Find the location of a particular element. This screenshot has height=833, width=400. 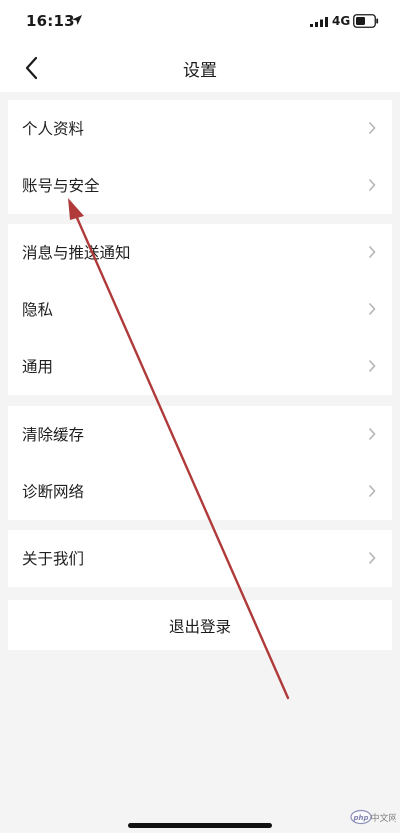

row-label: 清除缓存 is located at coordinates (53, 435).